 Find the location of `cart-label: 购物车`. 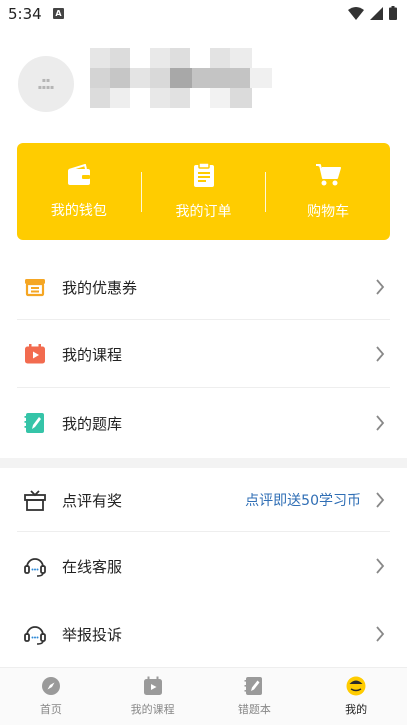

cart-label: 购物车 is located at coordinates (328, 211).